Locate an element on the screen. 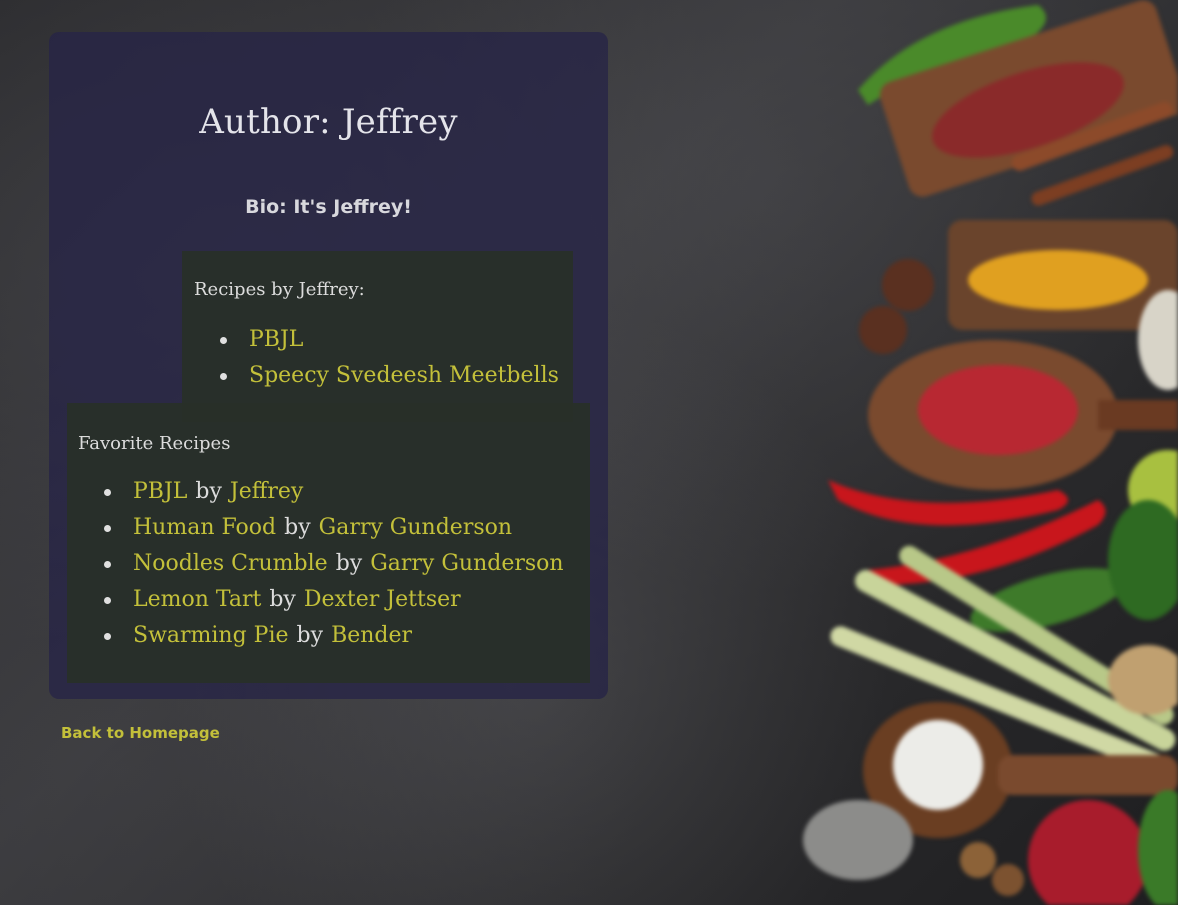 Image resolution: width=1178 pixels, height=905 pixels. author-link: Jeffrey is located at coordinates (266, 491).